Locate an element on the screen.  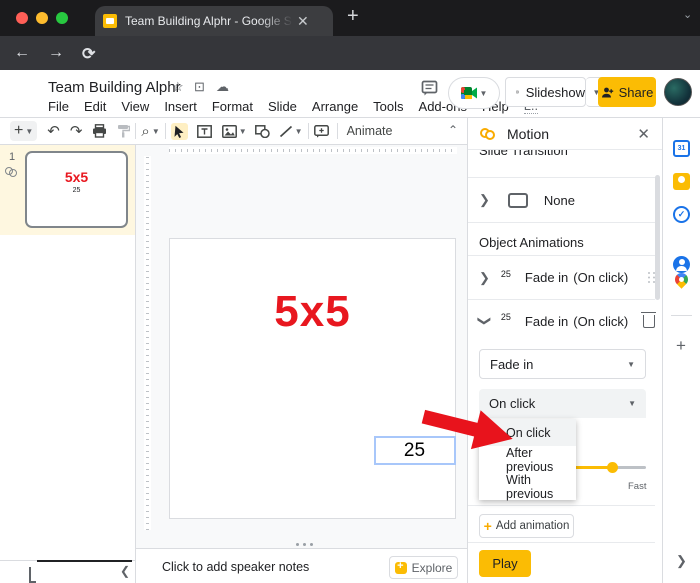
animate-button: Animate is located at coordinates (370, 131).